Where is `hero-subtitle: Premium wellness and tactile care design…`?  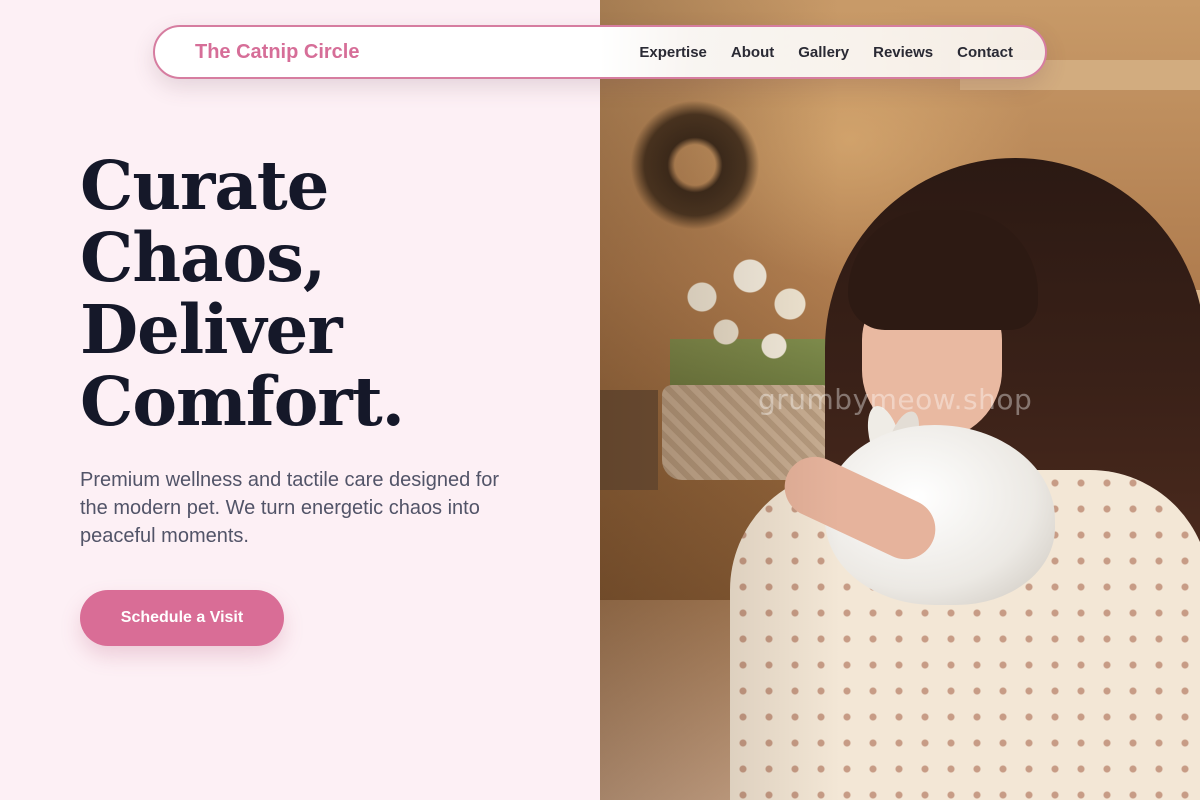
hero-subtitle: Premium wellness and tactile care design… is located at coordinates (290, 508).